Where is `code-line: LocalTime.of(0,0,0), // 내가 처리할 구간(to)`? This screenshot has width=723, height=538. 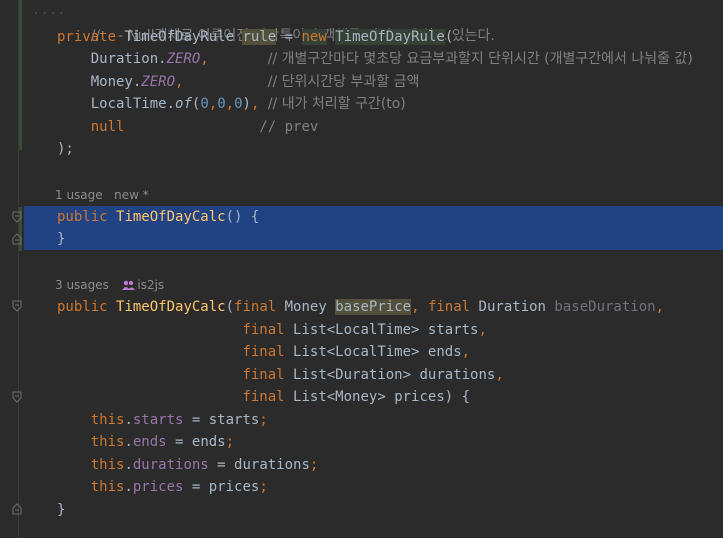 code-line: LocalTime.of(0,0,0), // 내가 처리할 구간(to) is located at coordinates (373, 104).